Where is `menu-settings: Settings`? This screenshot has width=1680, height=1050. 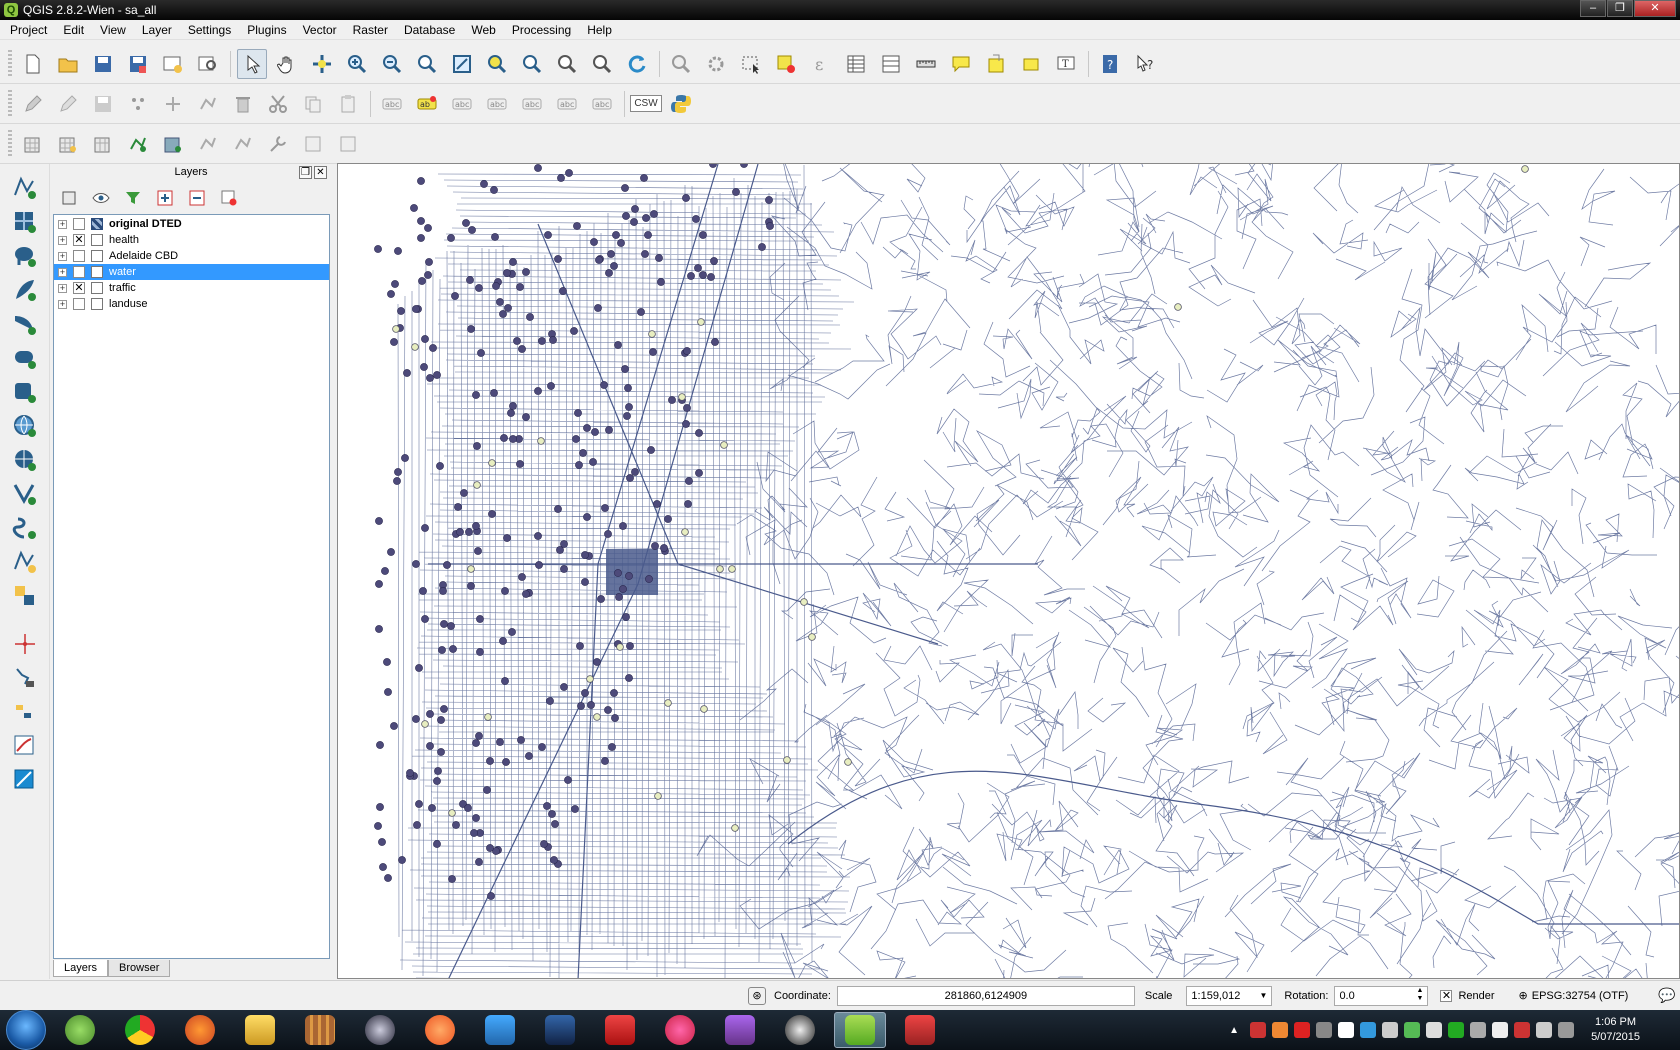 menu-settings: Settings is located at coordinates (209, 30).